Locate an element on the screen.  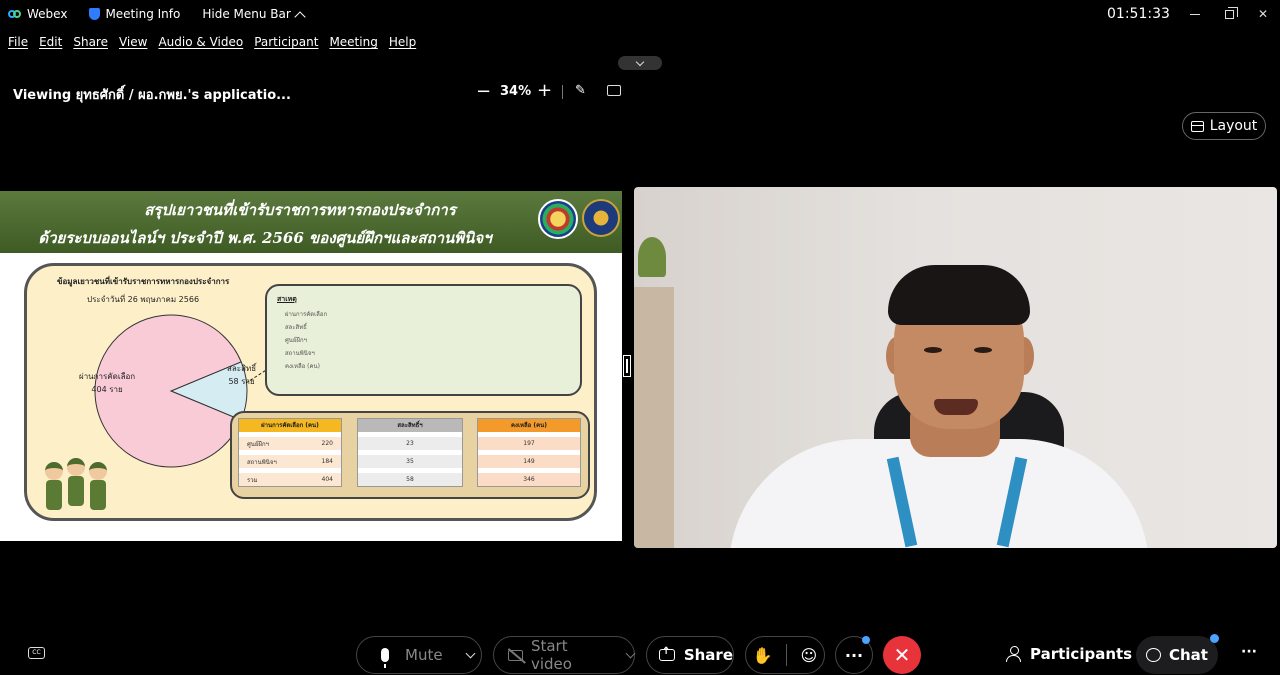
pie-label-waived: สละสิทธิ์ 58 ราย is located at coordinates (241, 375).